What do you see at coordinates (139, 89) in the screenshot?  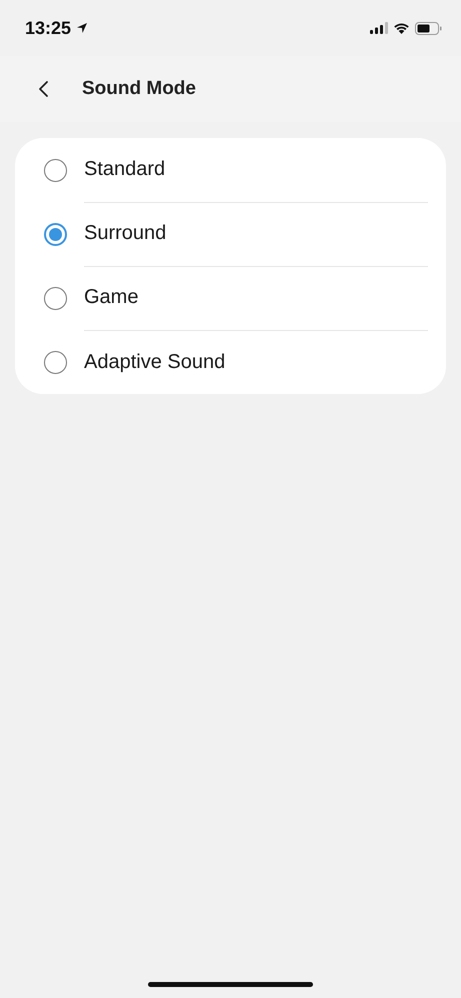 I see `page-title: Sound Mode` at bounding box center [139, 89].